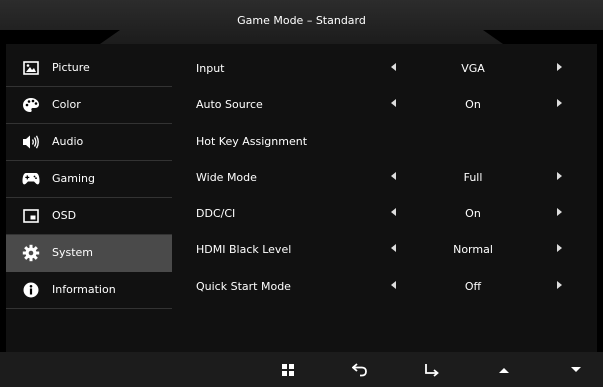 This screenshot has height=387, width=603. Describe the element at coordinates (68, 141) in the screenshot. I see `sidebar-item-label: Audio` at that location.